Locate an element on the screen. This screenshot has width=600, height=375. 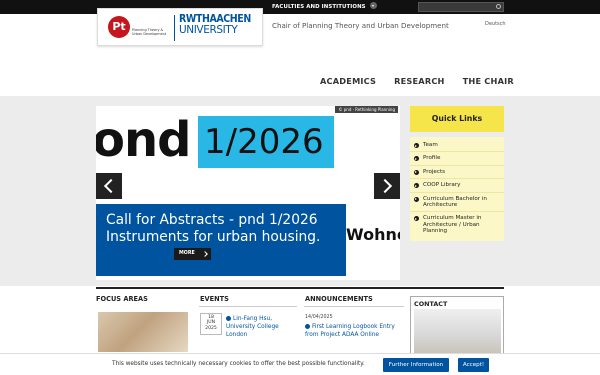
slide-image-year-box: 1/2026 is located at coordinates (266, 142).